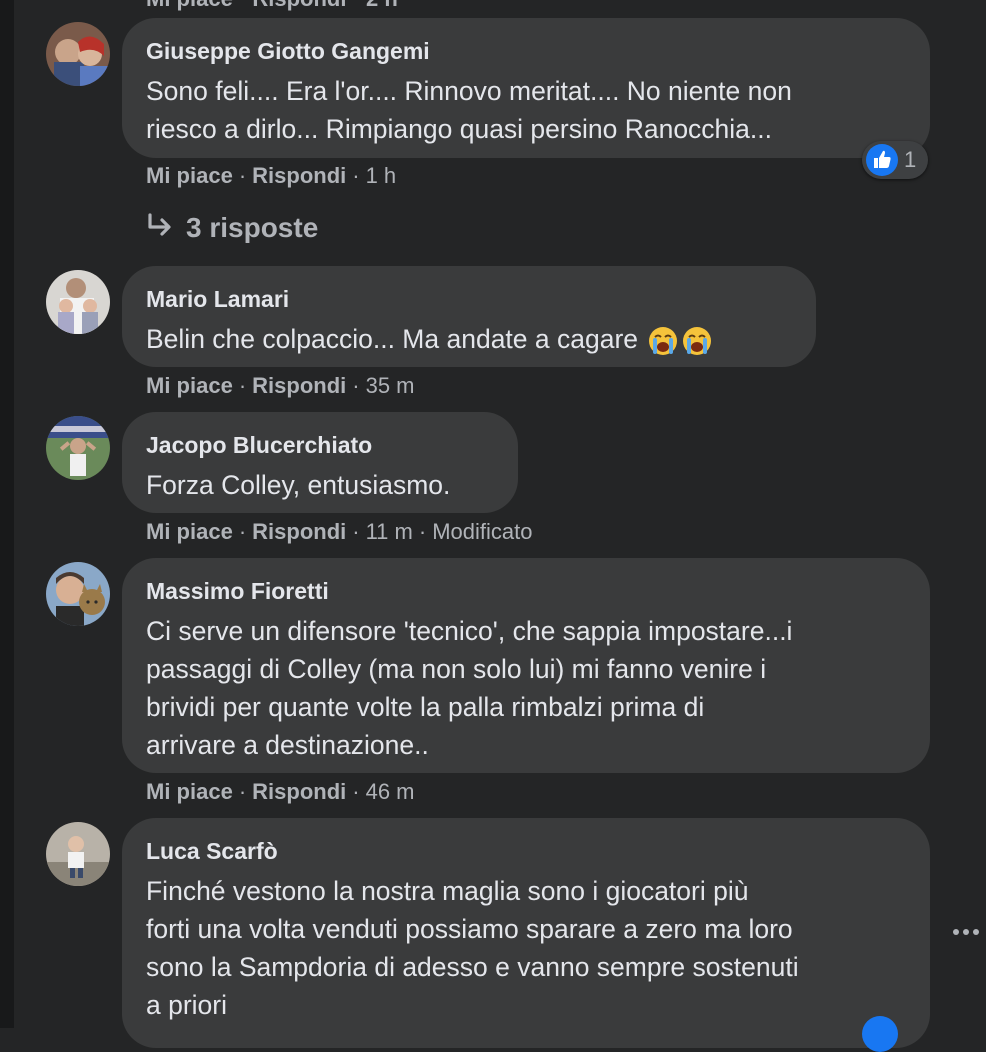 This screenshot has height=1052, width=986. I want to click on comment-actions: Mi piace · Rispondi · 35 m, so click(280, 386).